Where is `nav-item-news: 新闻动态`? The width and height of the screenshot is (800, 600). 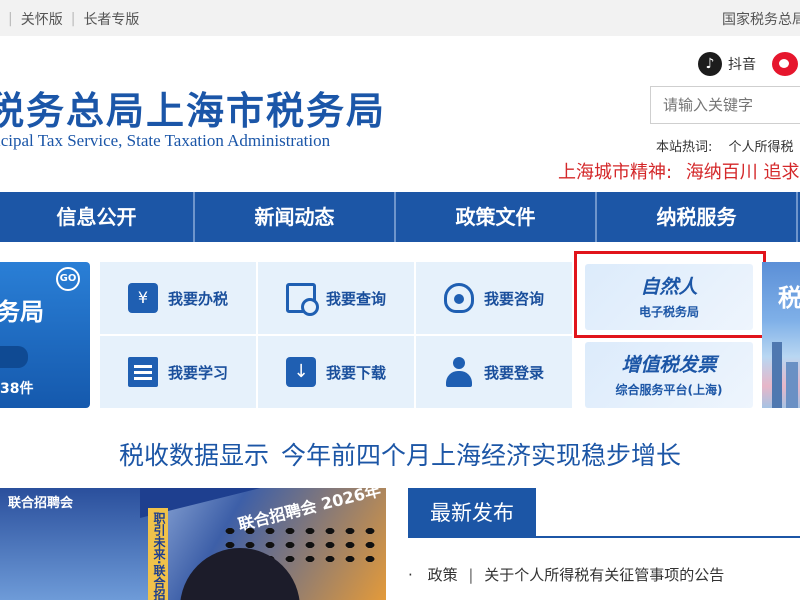
nav-item-news: 新闻动态 is located at coordinates (295, 217).